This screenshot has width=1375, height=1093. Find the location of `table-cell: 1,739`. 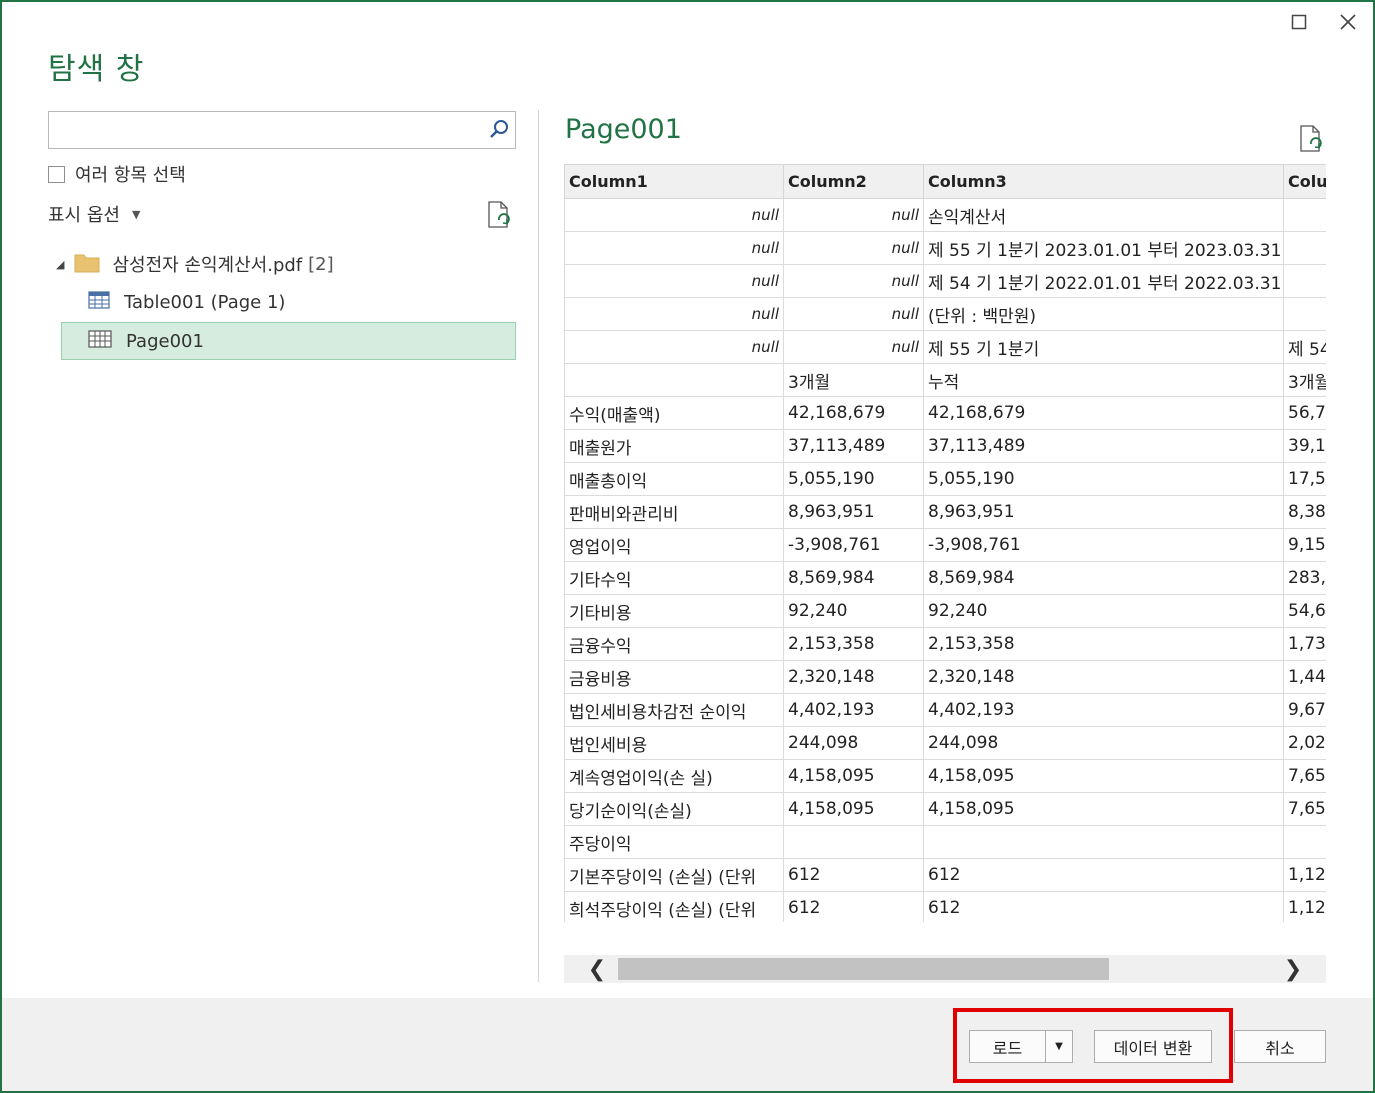

table-cell: 1,739 is located at coordinates (1304, 644).